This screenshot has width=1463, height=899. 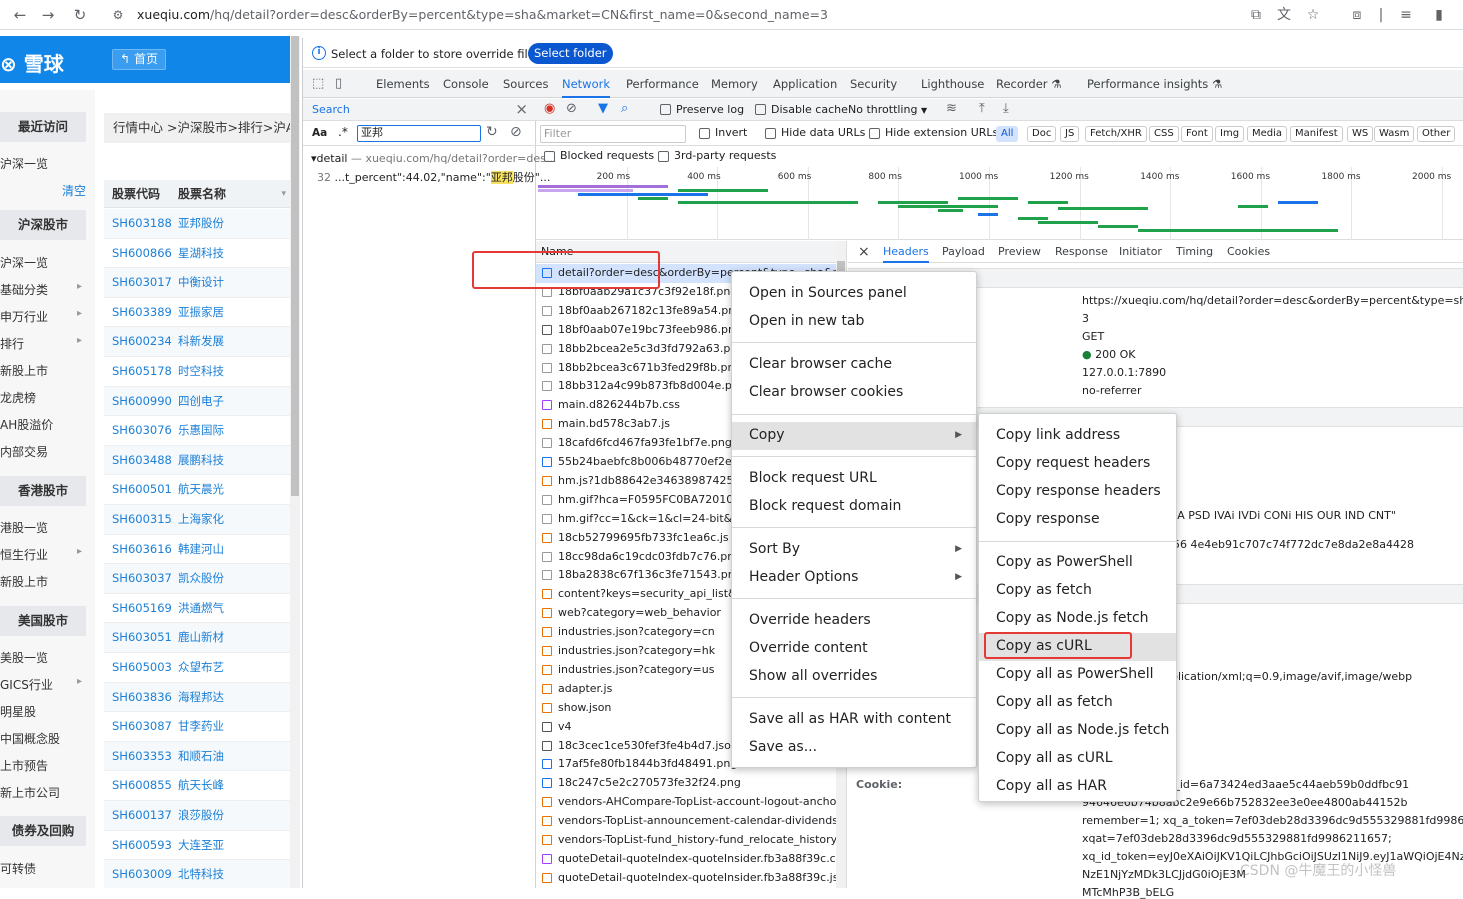 What do you see at coordinates (197, 490) in the screenshot?
I see `table-row: SH600501 航天晨光` at bounding box center [197, 490].